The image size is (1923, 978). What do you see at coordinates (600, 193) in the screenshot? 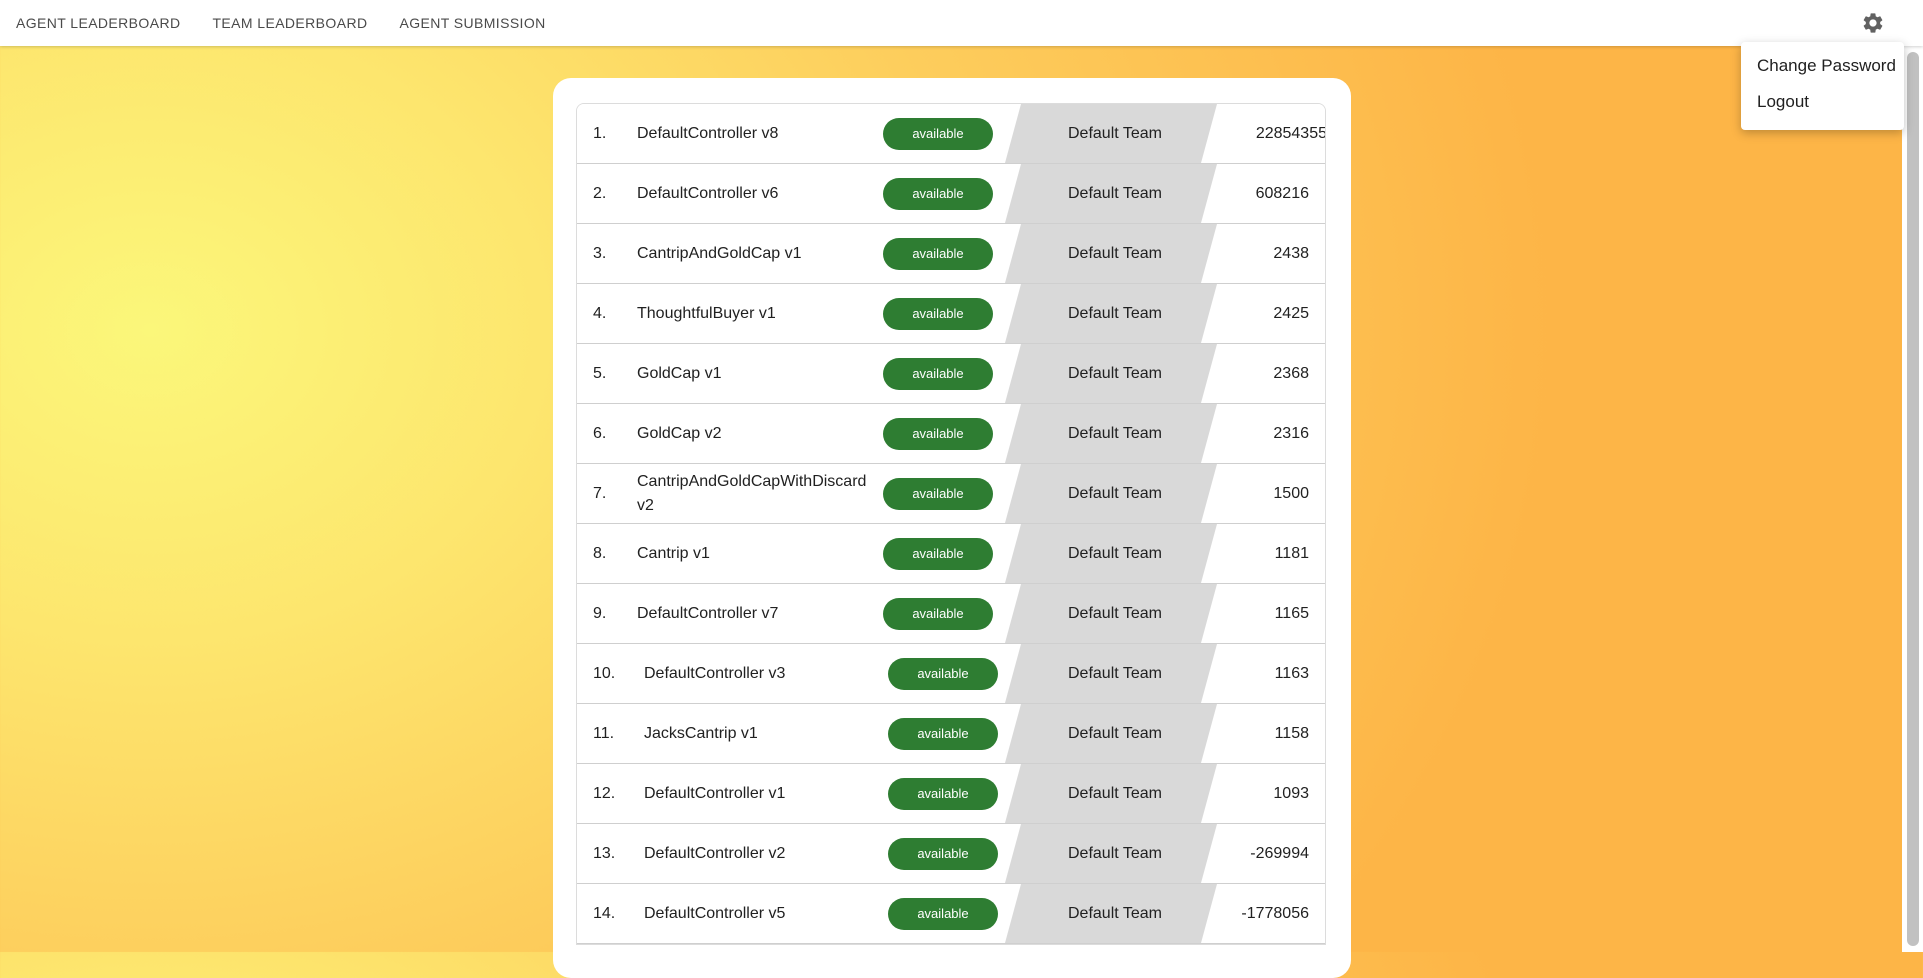
I see `rank-cell: 2.` at bounding box center [600, 193].